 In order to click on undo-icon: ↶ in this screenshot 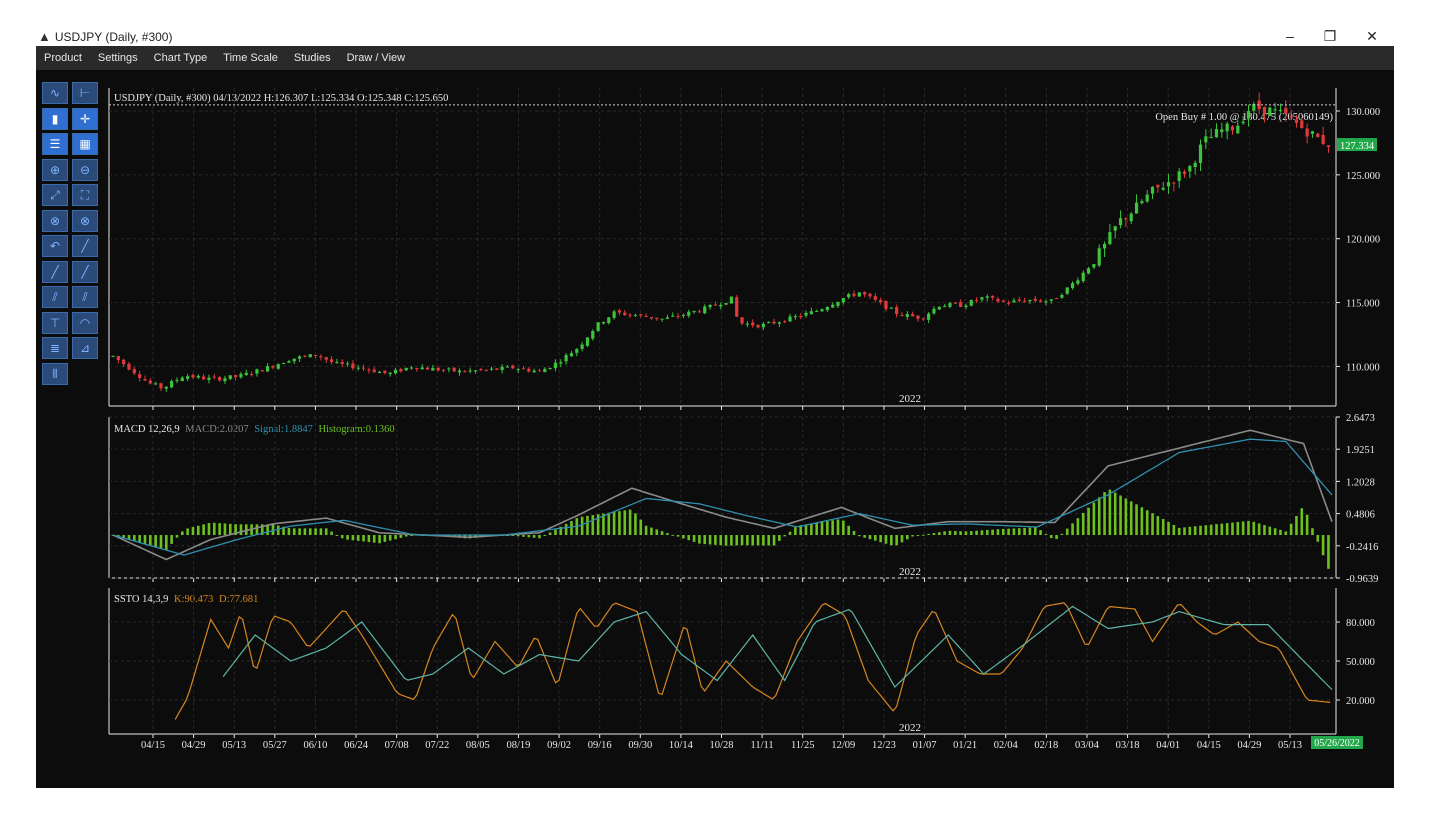, I will do `click(55, 246)`.